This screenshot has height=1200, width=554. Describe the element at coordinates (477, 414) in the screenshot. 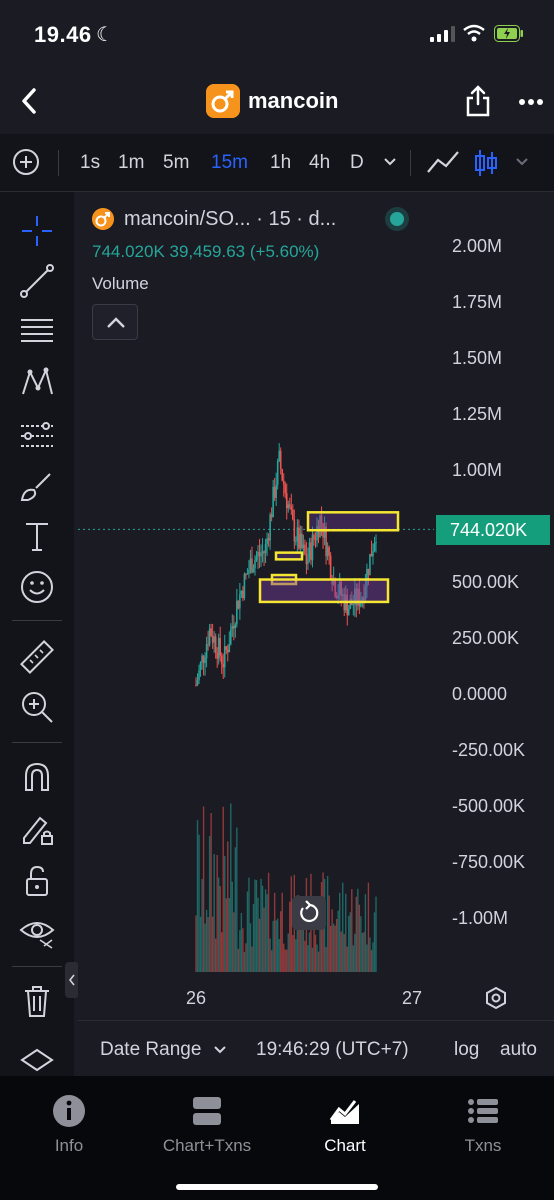

I see `y-tick: 1.25M` at that location.